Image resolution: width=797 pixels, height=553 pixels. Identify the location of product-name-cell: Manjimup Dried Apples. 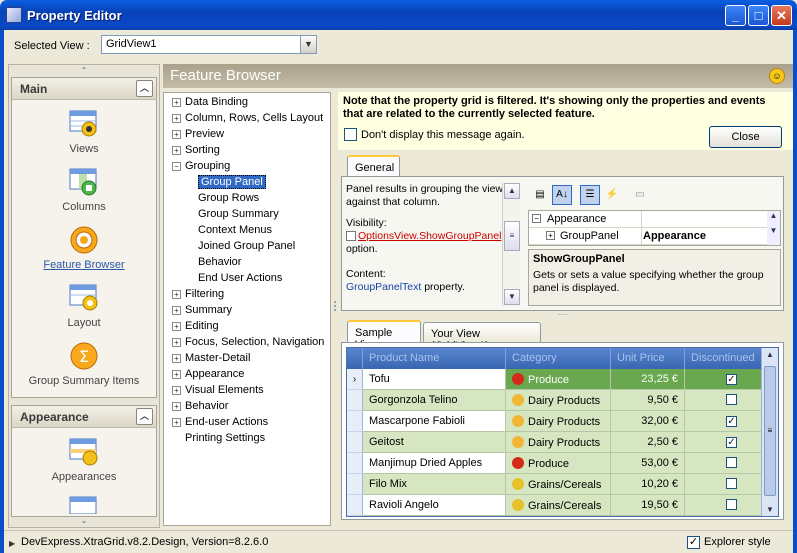
(434, 463).